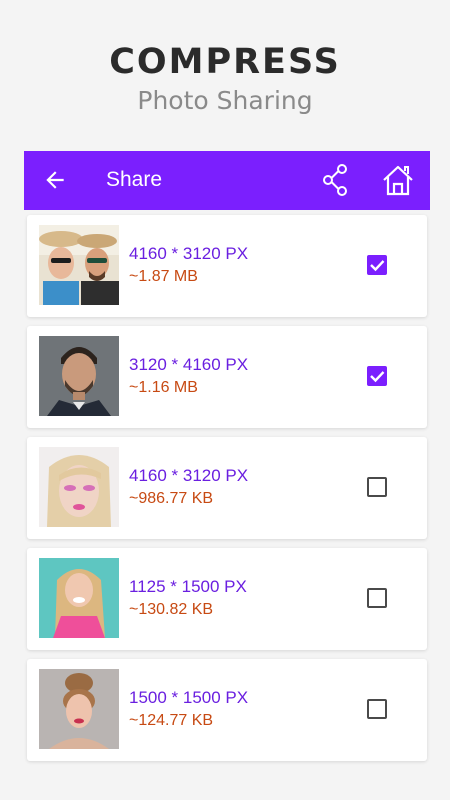 The image size is (450, 800). What do you see at coordinates (227, 377) in the screenshot?
I see `list-item: 3120 * 4160 PX ~1.16 MB` at bounding box center [227, 377].